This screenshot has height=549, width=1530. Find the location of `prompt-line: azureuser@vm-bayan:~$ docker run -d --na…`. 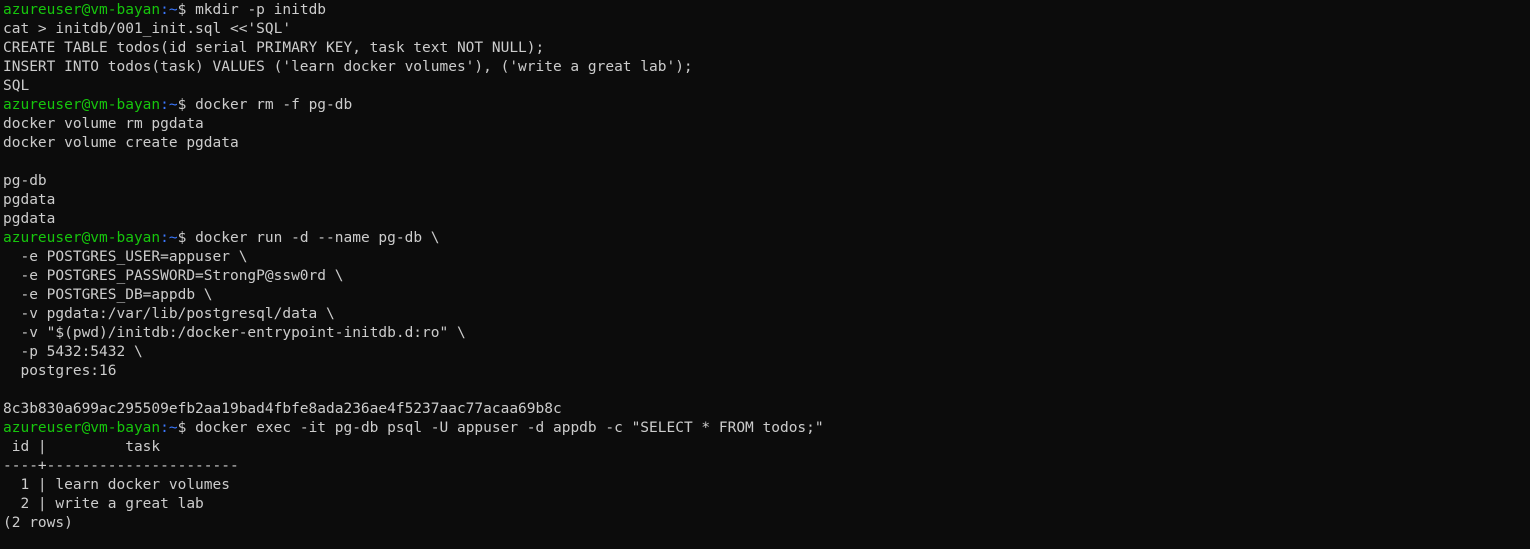

prompt-line: azureuser@vm-bayan:~$ docker run -d --na… is located at coordinates (763, 238).